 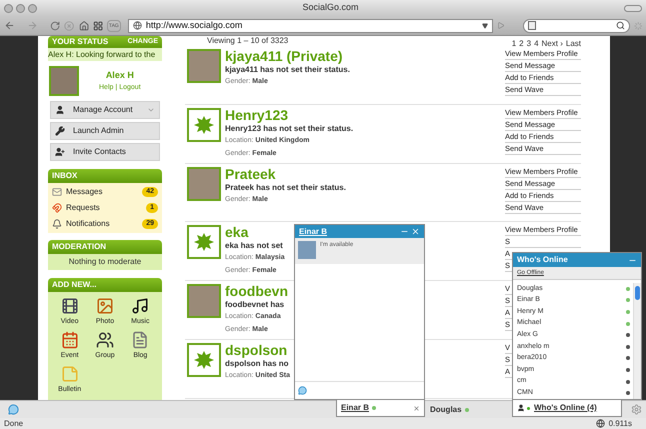 What do you see at coordinates (13, 409) in the screenshot?
I see `chat-bubble-icon` at bounding box center [13, 409].